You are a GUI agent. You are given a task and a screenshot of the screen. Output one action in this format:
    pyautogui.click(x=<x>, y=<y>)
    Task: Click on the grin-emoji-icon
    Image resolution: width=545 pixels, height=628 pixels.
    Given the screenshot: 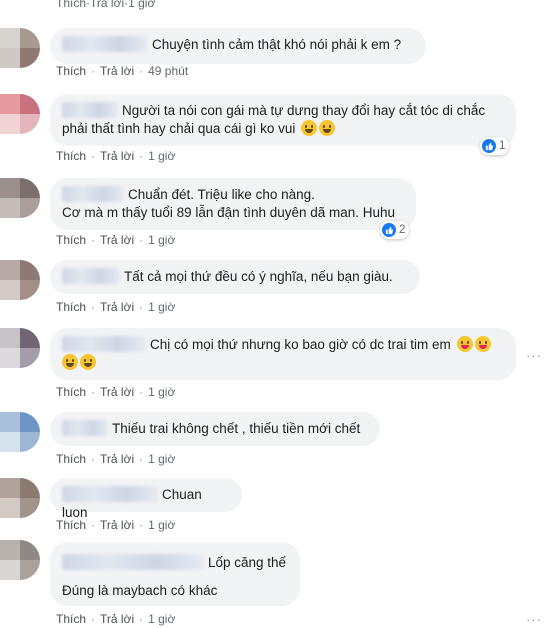 What is the action you would take?
    pyautogui.click(x=88, y=362)
    